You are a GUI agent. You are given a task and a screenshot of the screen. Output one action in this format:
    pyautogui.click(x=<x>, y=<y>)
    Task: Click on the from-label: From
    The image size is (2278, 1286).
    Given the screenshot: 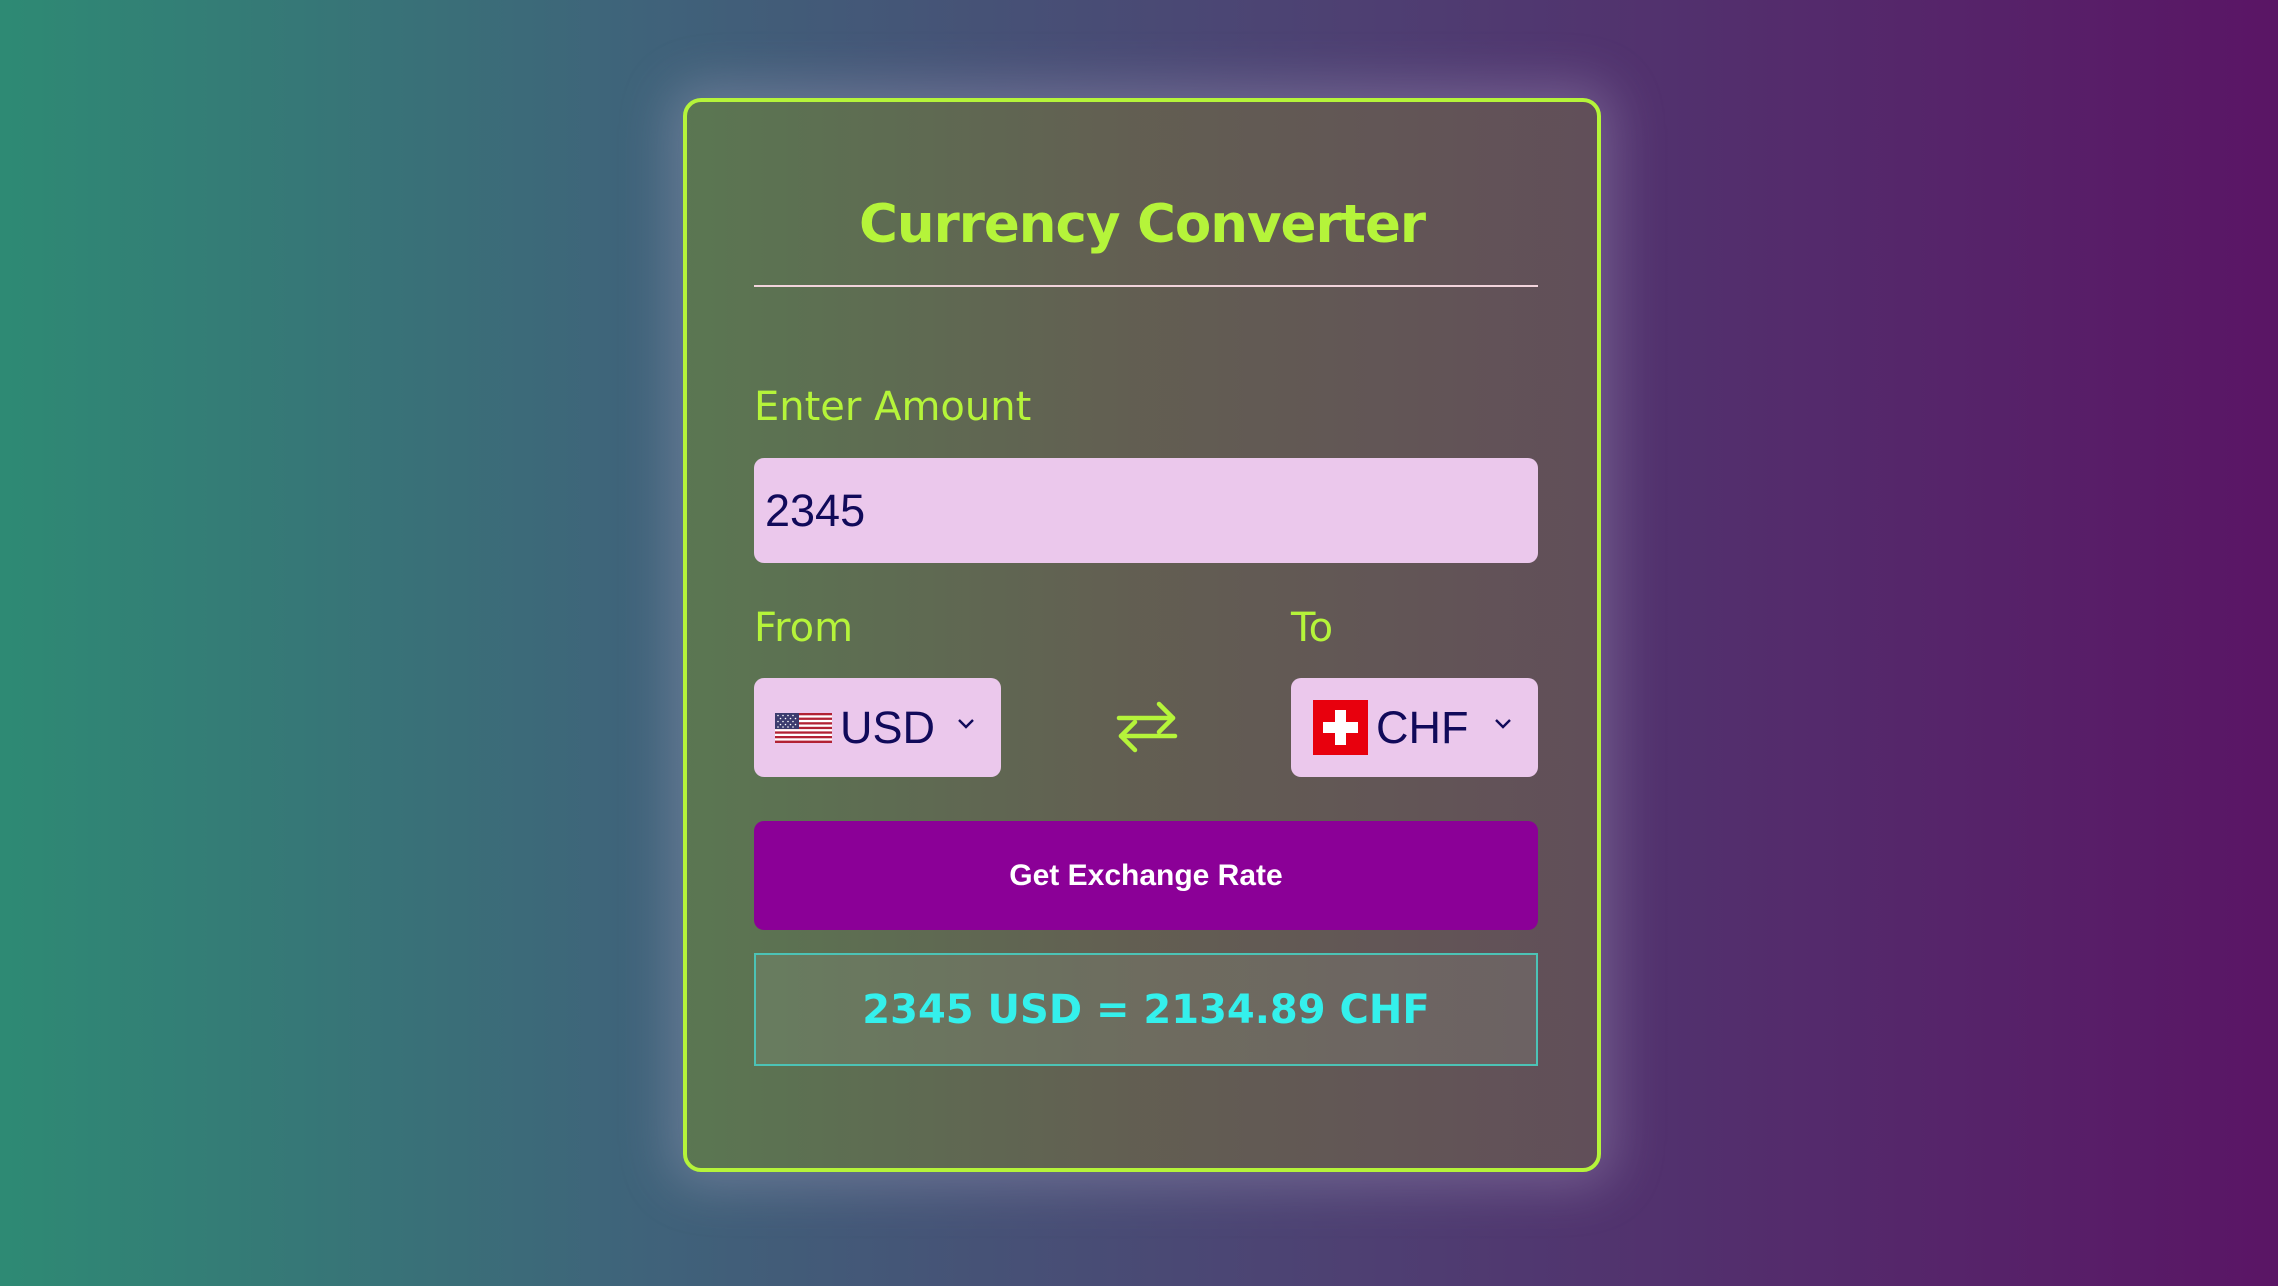 What is the action you would take?
    pyautogui.click(x=804, y=628)
    